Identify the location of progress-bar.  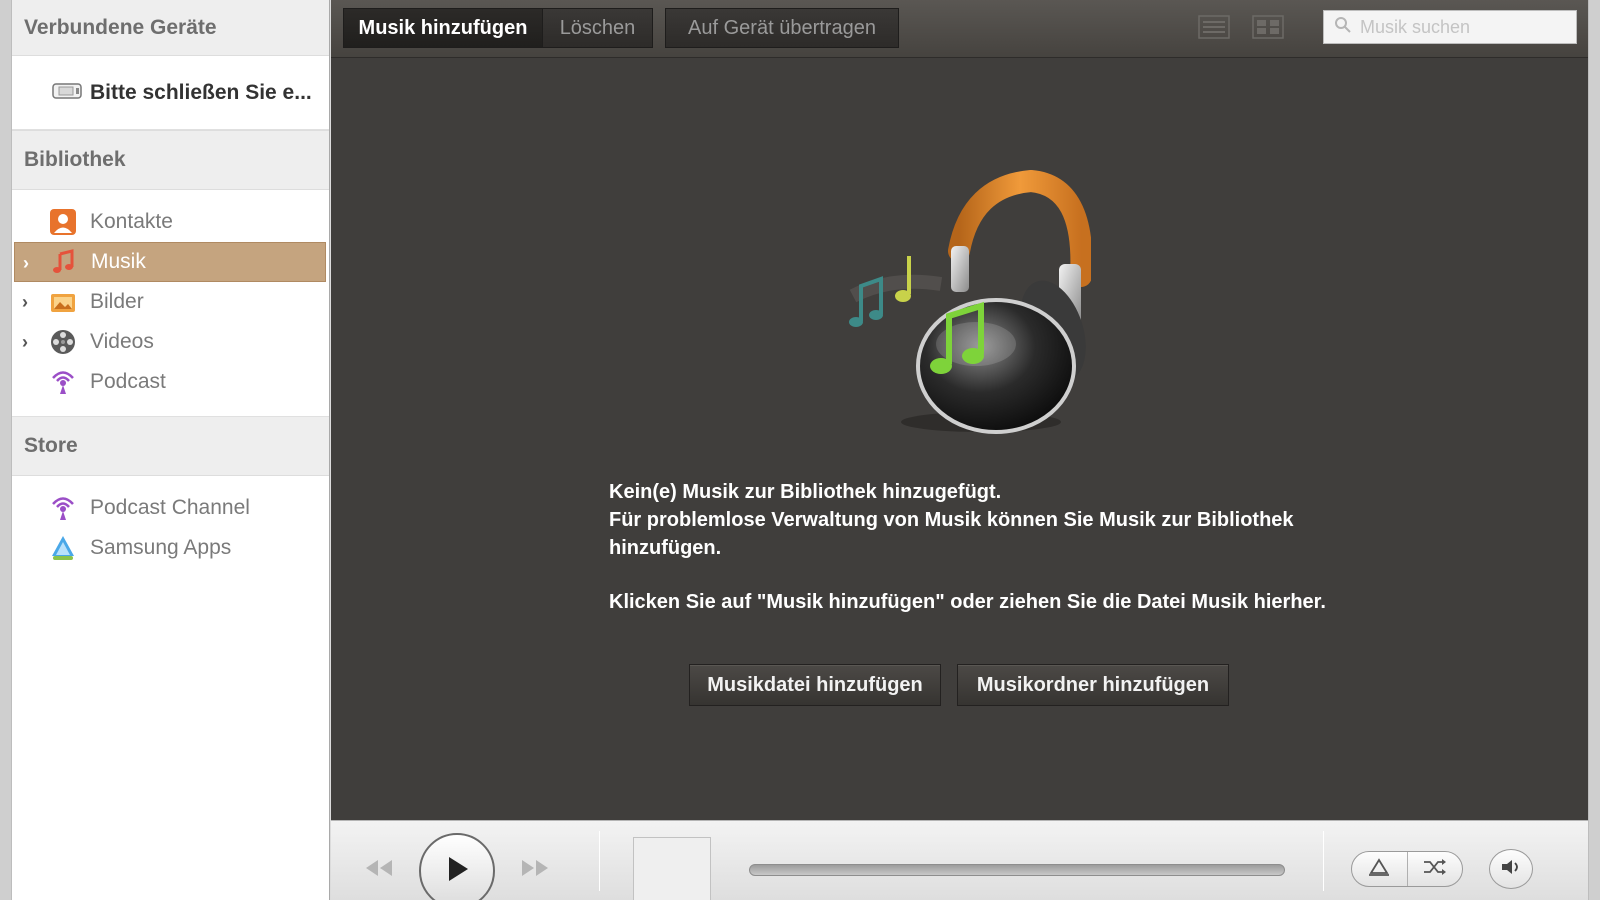
(1017, 870).